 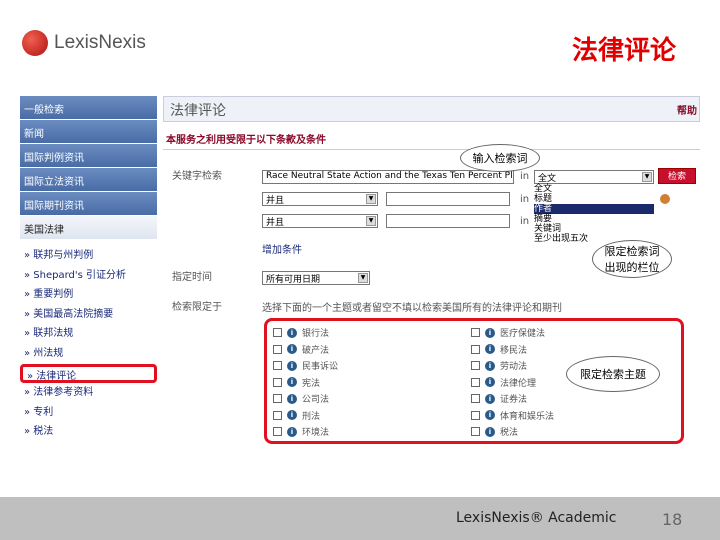 What do you see at coordinates (594, 177) in the screenshot?
I see `field-select: 全文 ▼` at bounding box center [594, 177].